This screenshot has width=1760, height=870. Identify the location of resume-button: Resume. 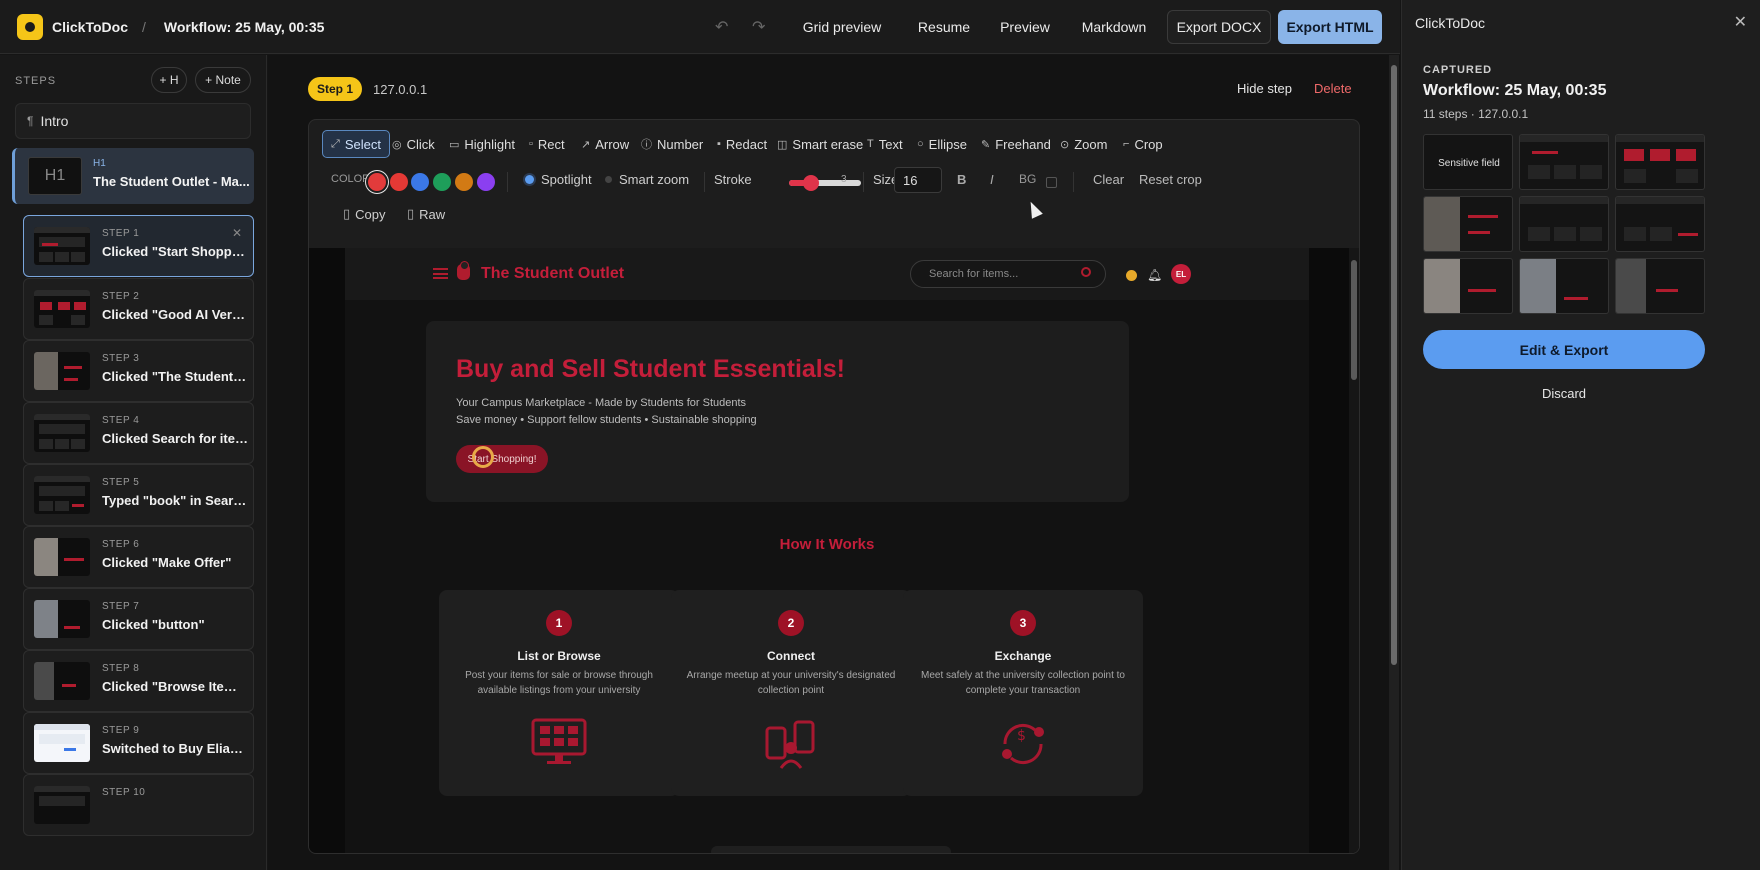
(944, 27).